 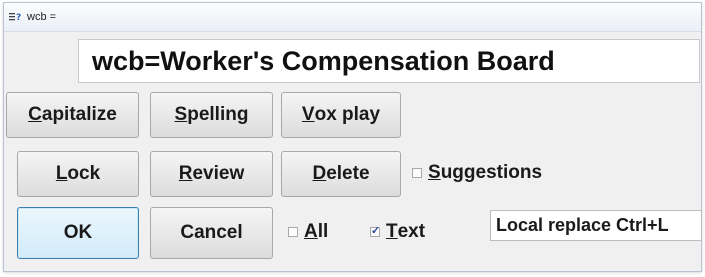 What do you see at coordinates (411, 231) in the screenshot?
I see `text-label: ext` at bounding box center [411, 231].